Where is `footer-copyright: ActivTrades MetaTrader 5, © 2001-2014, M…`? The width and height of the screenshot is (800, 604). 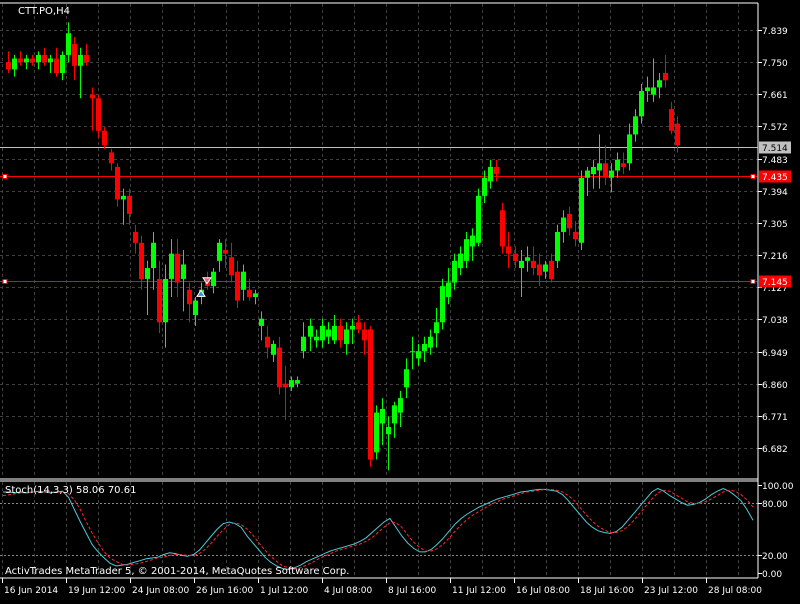
footer-copyright: ActivTrades MetaTrader 5, © 2001-2014, M… is located at coordinates (177, 571).